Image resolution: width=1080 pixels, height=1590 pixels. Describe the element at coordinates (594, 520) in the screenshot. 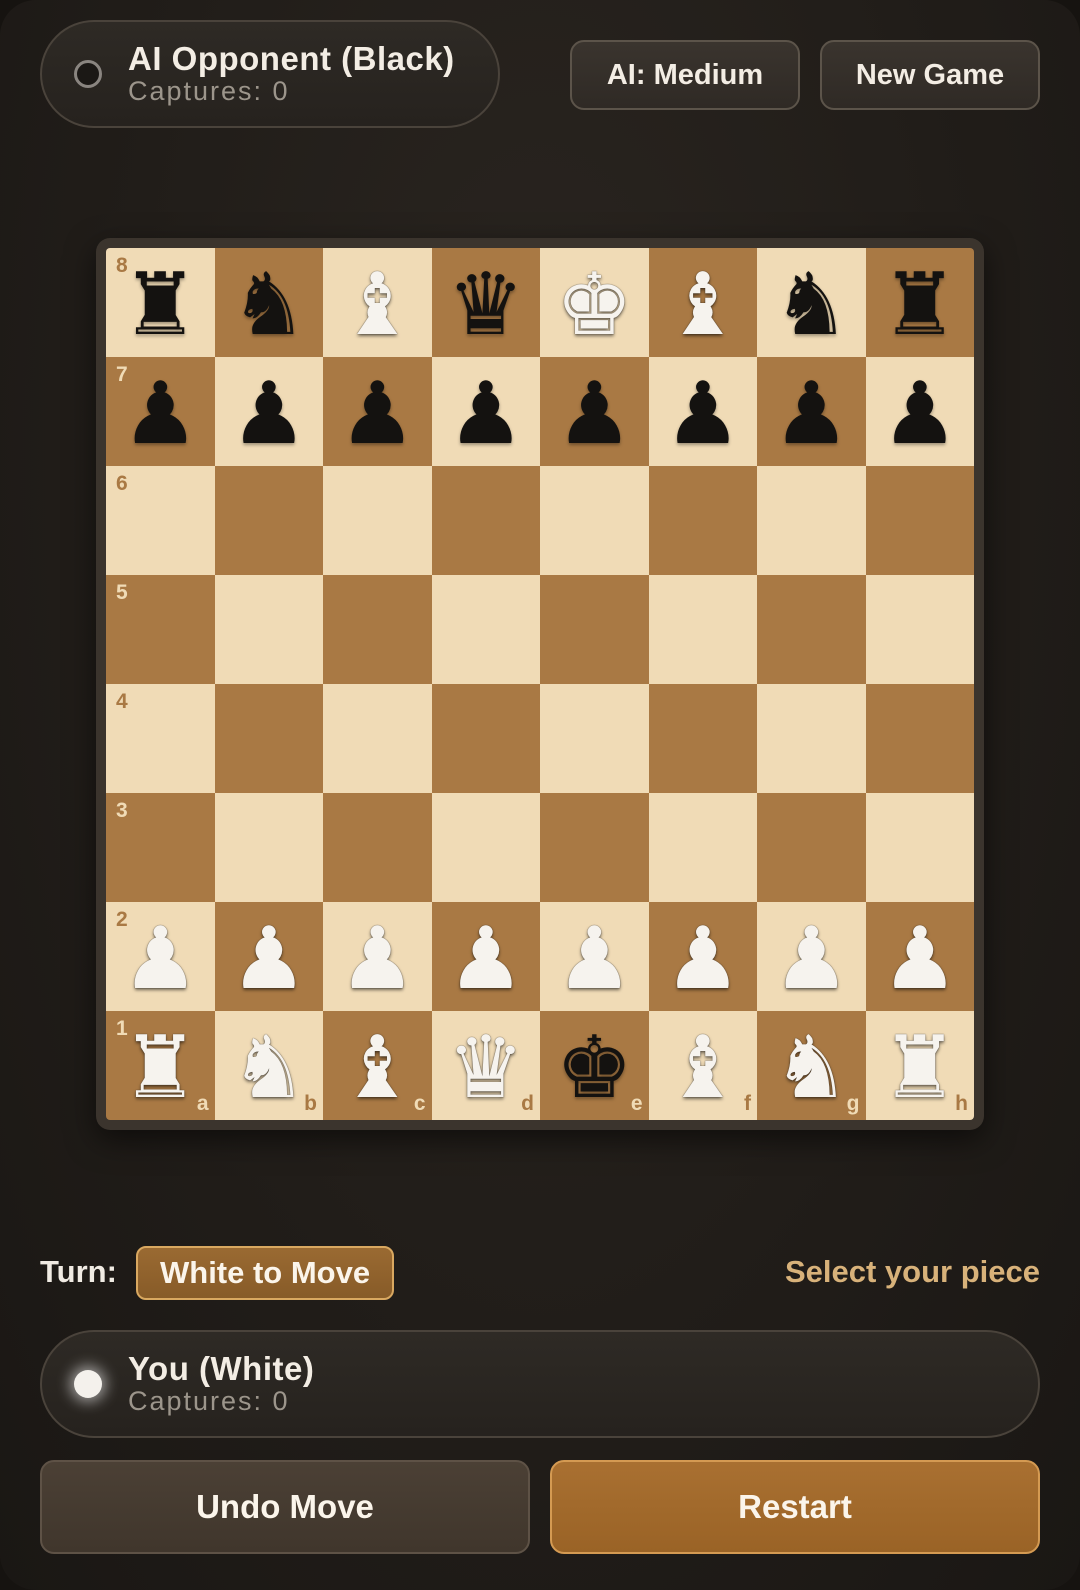

I see `square-e6` at that location.